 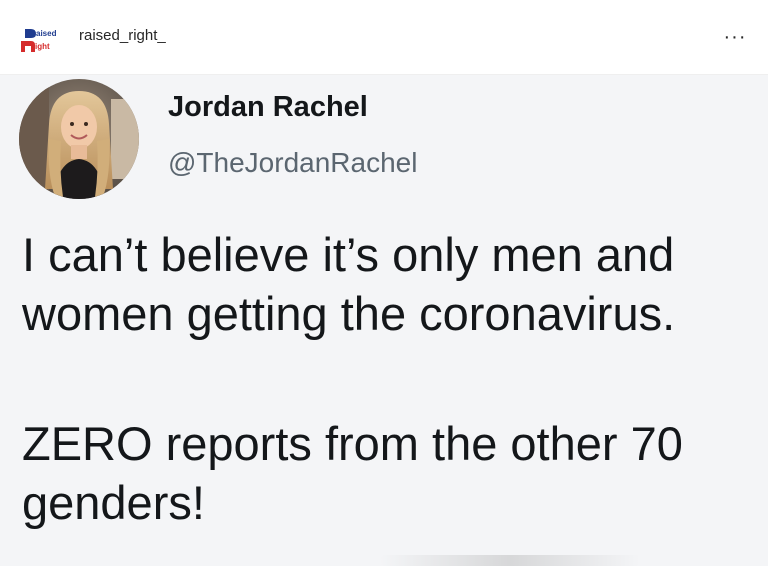 I want to click on account-name: raised_right_, so click(x=122, y=35).